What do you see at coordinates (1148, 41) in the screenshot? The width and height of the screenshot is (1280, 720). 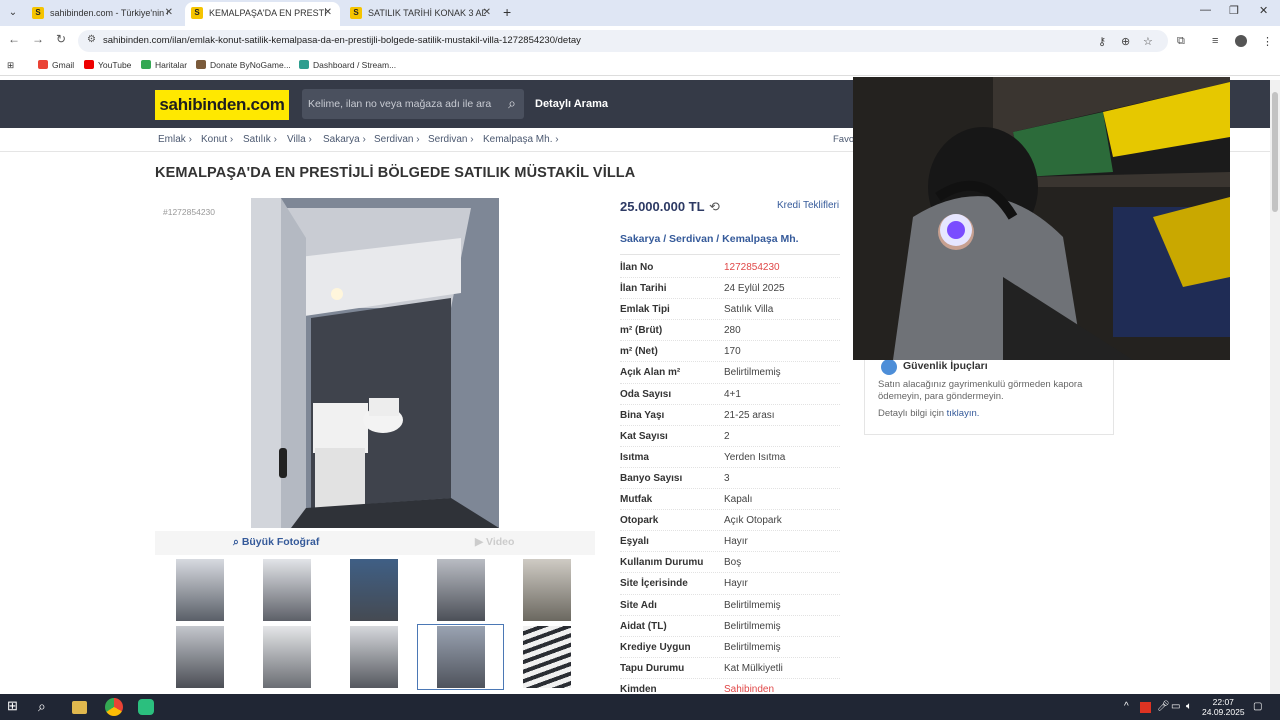 I see `bookmark-star-icon: ☆` at bounding box center [1148, 41].